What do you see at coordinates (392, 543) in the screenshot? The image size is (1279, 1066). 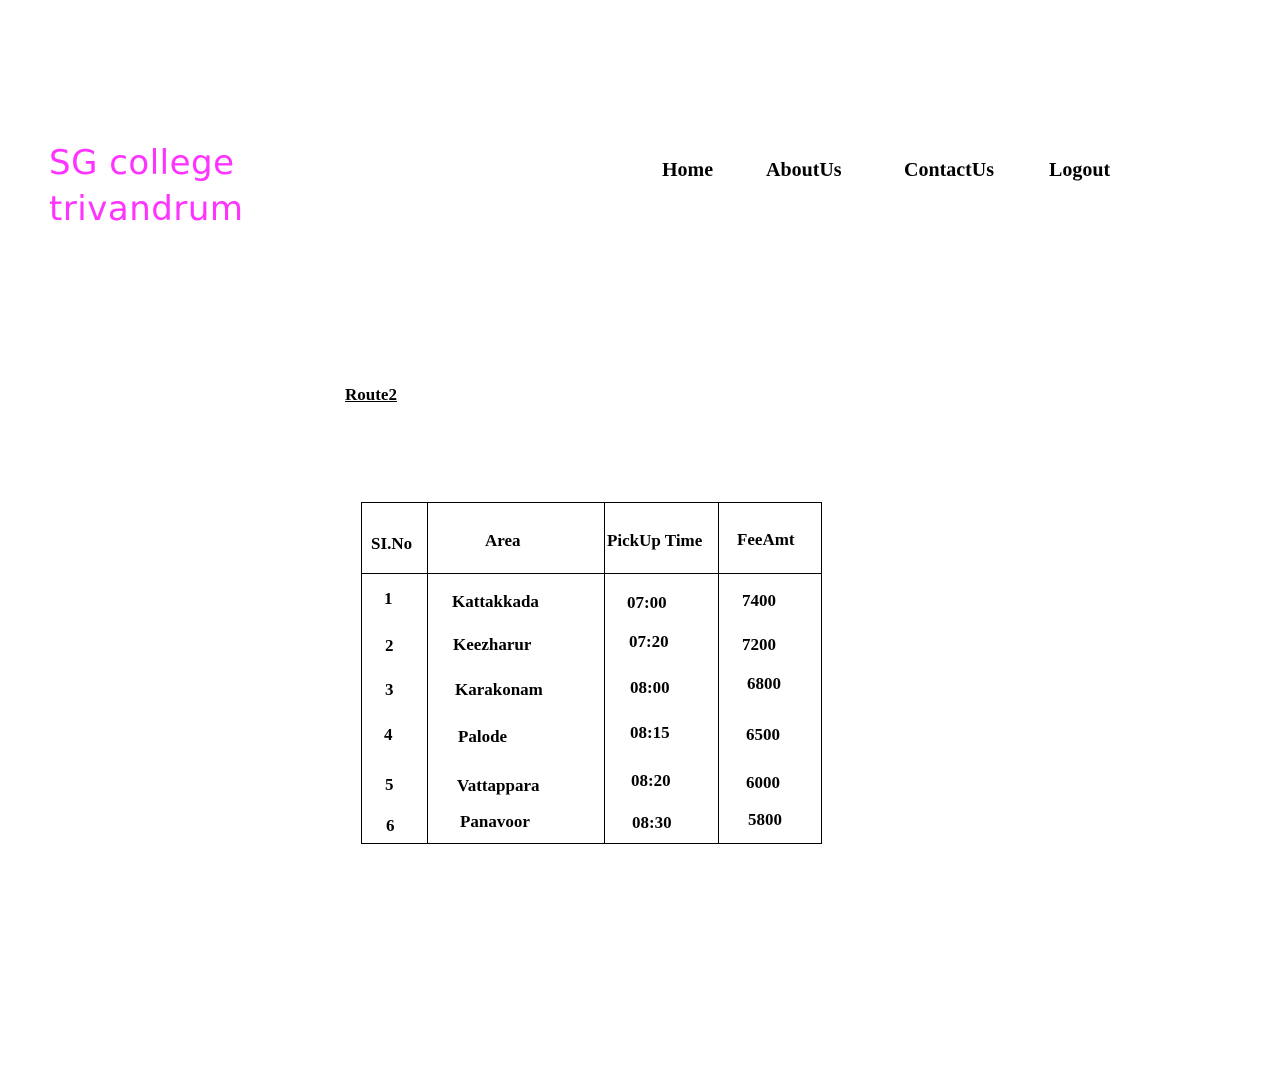 I see `header-slno: SI.No` at bounding box center [392, 543].